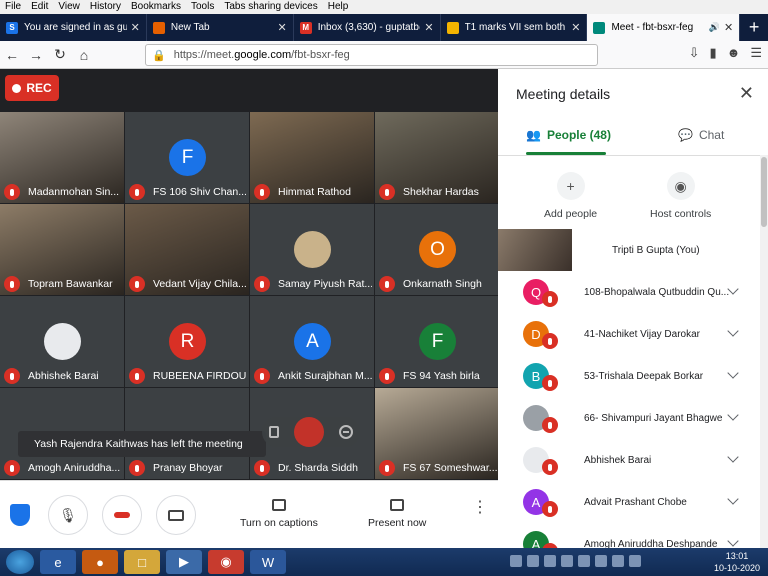  Describe the element at coordinates (568, 135) in the screenshot. I see `tab-people: 👥 People (48)` at that location.